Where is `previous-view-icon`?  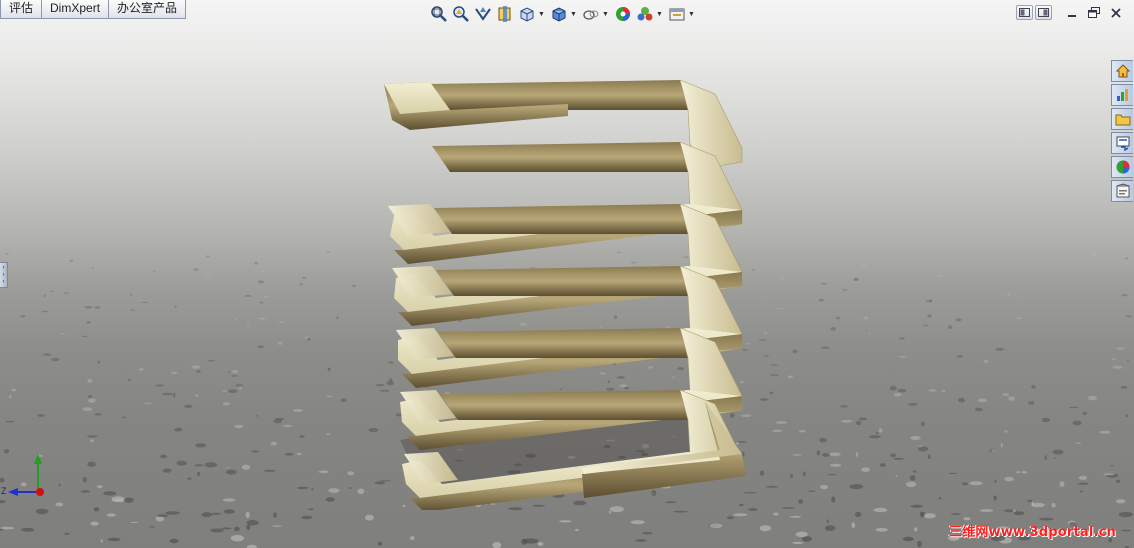
previous-view-icon is located at coordinates (483, 14).